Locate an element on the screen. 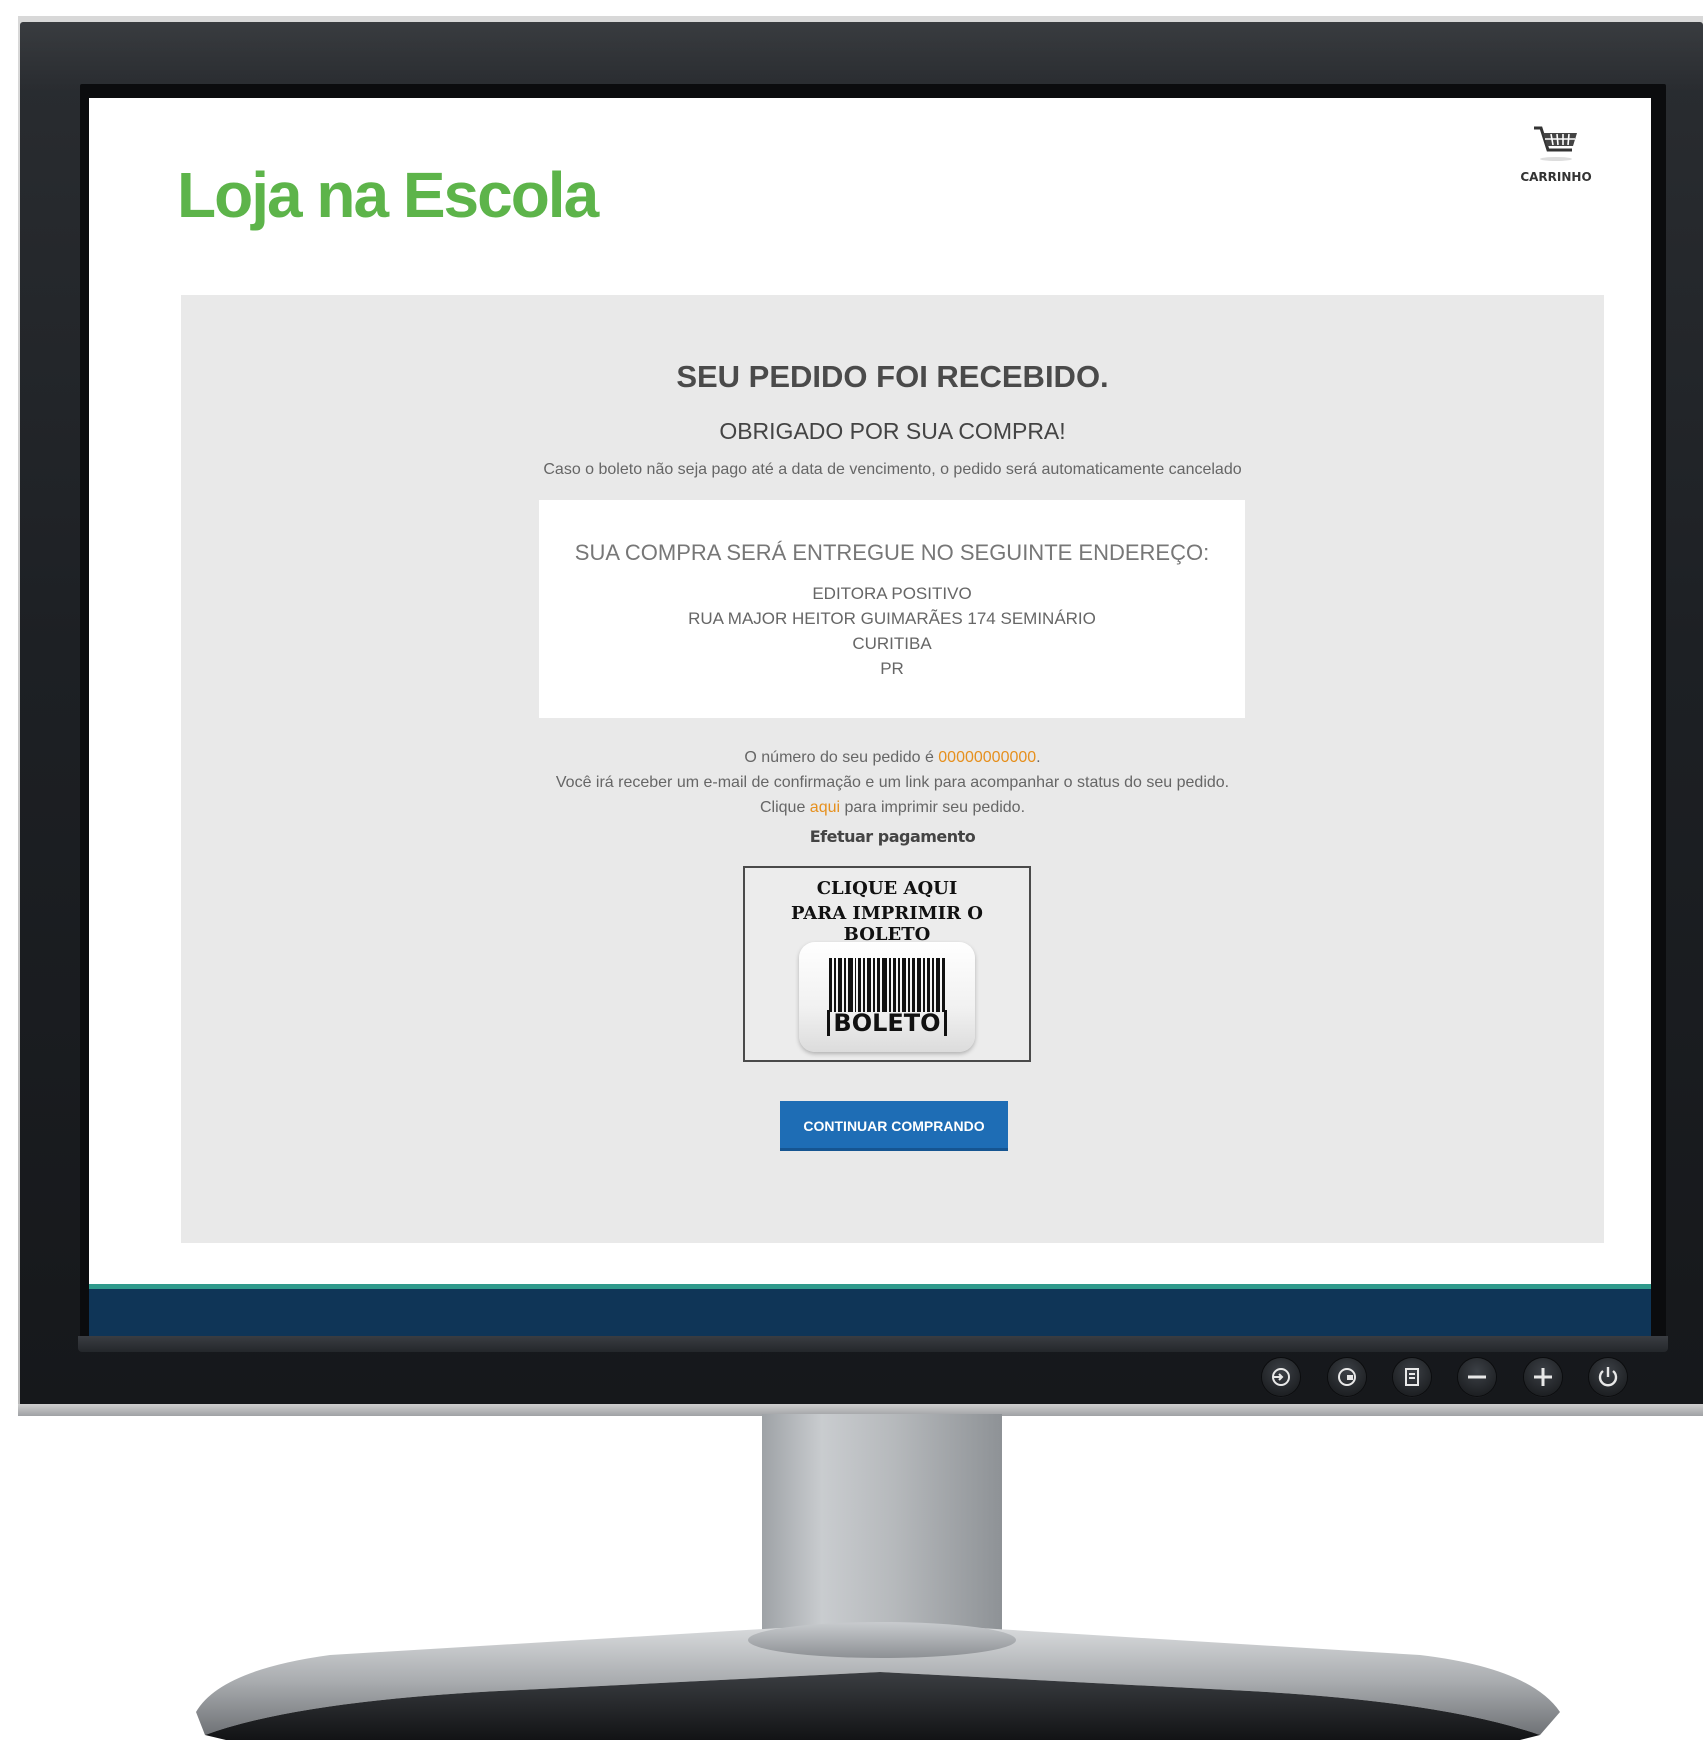 Image resolution: width=1703 pixels, height=1740 pixels. order-number: 00000000000 is located at coordinates (987, 757).